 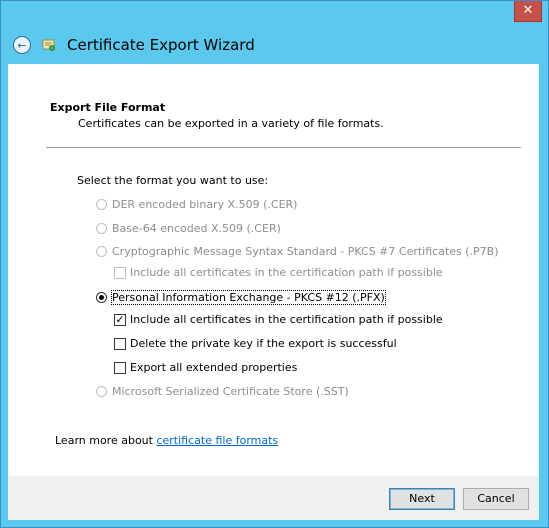 What do you see at coordinates (283, 147) in the screenshot?
I see `divider` at bounding box center [283, 147].